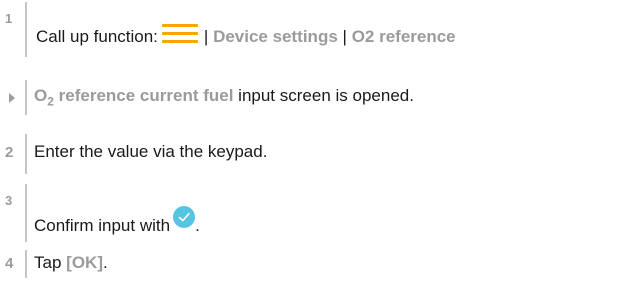 Image resolution: width=624 pixels, height=292 pixels. I want to click on result-arrow-icon, so click(12, 98).